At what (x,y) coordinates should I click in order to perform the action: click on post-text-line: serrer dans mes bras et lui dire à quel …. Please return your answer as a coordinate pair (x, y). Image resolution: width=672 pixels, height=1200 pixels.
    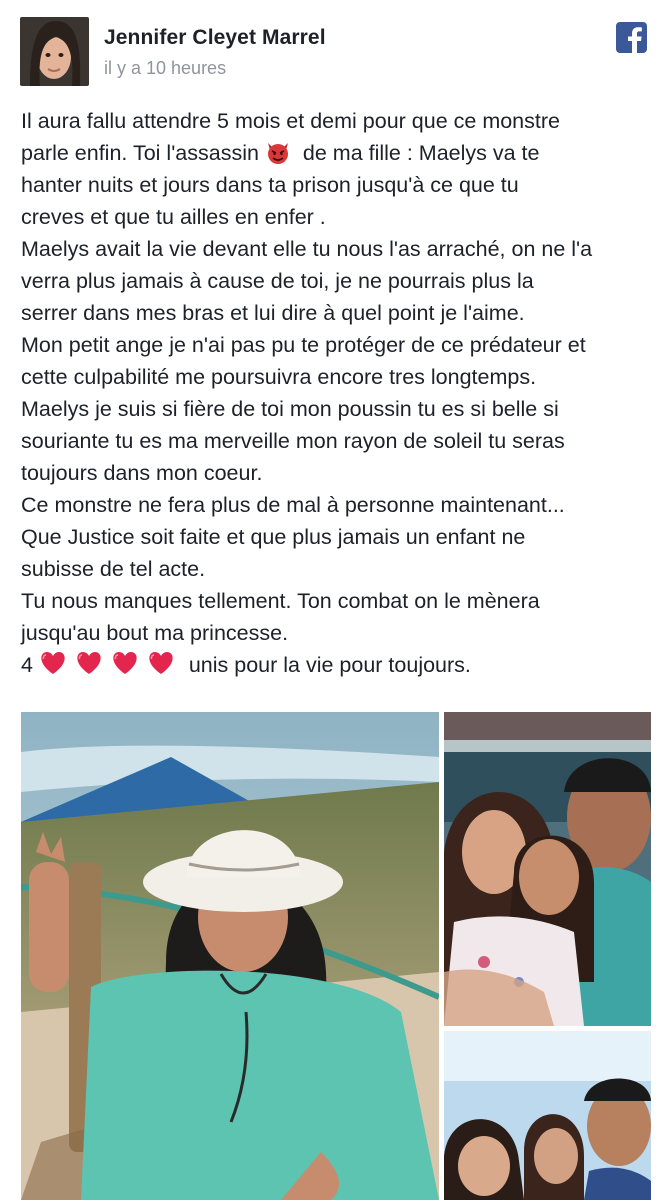
    Looking at the image, I should click on (341, 313).